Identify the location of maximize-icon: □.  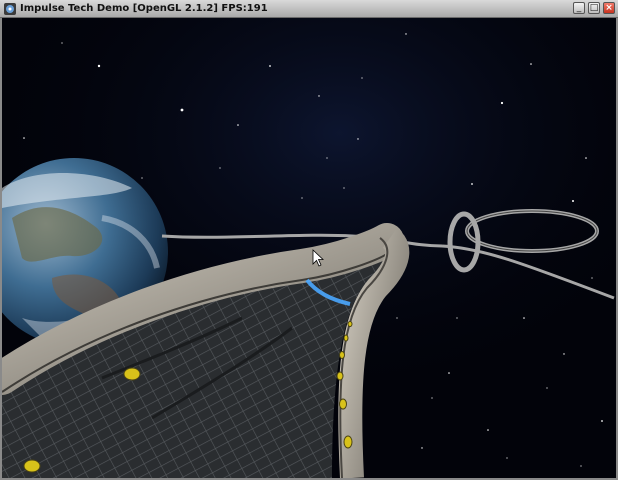
(594, 8).